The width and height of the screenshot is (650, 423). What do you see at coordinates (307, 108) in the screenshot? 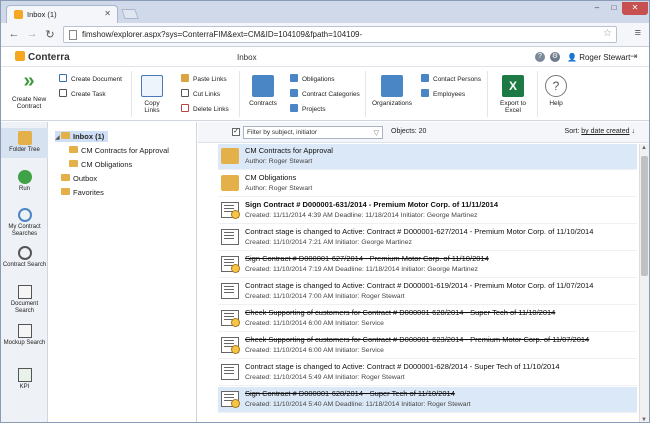
I see `projects-button: Projects` at bounding box center [307, 108].